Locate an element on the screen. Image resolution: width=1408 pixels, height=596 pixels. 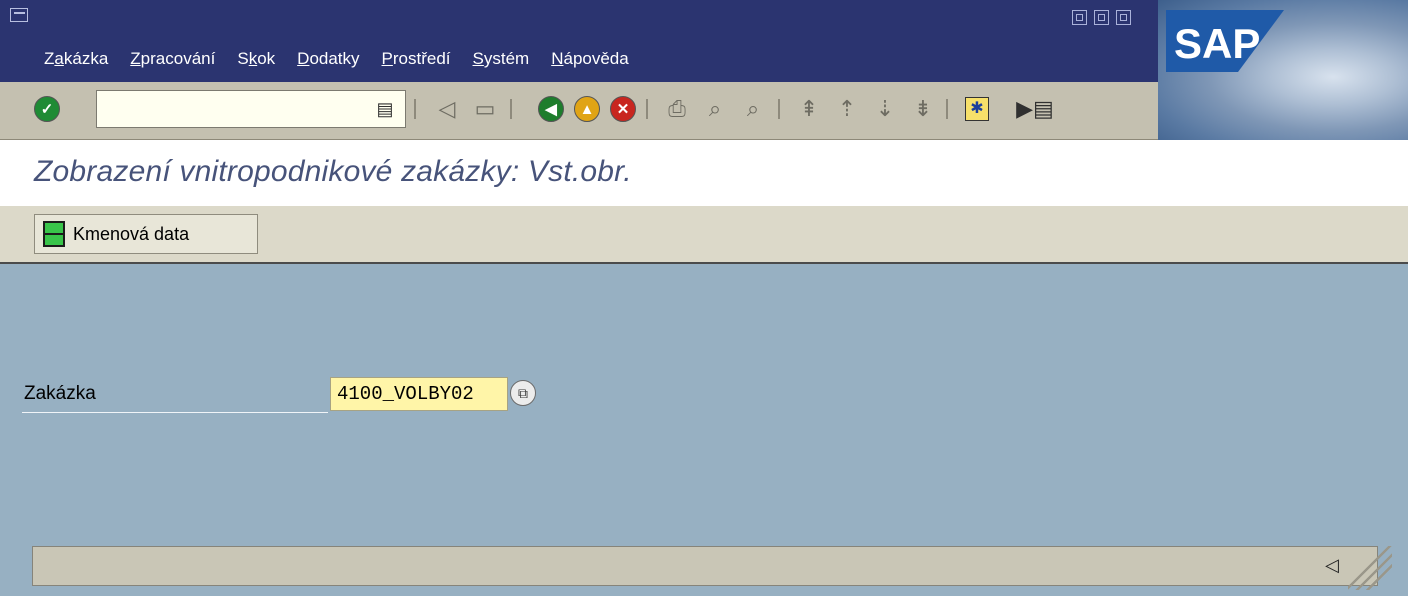
green-back-icon: ◀ is located at coordinates (551, 109).